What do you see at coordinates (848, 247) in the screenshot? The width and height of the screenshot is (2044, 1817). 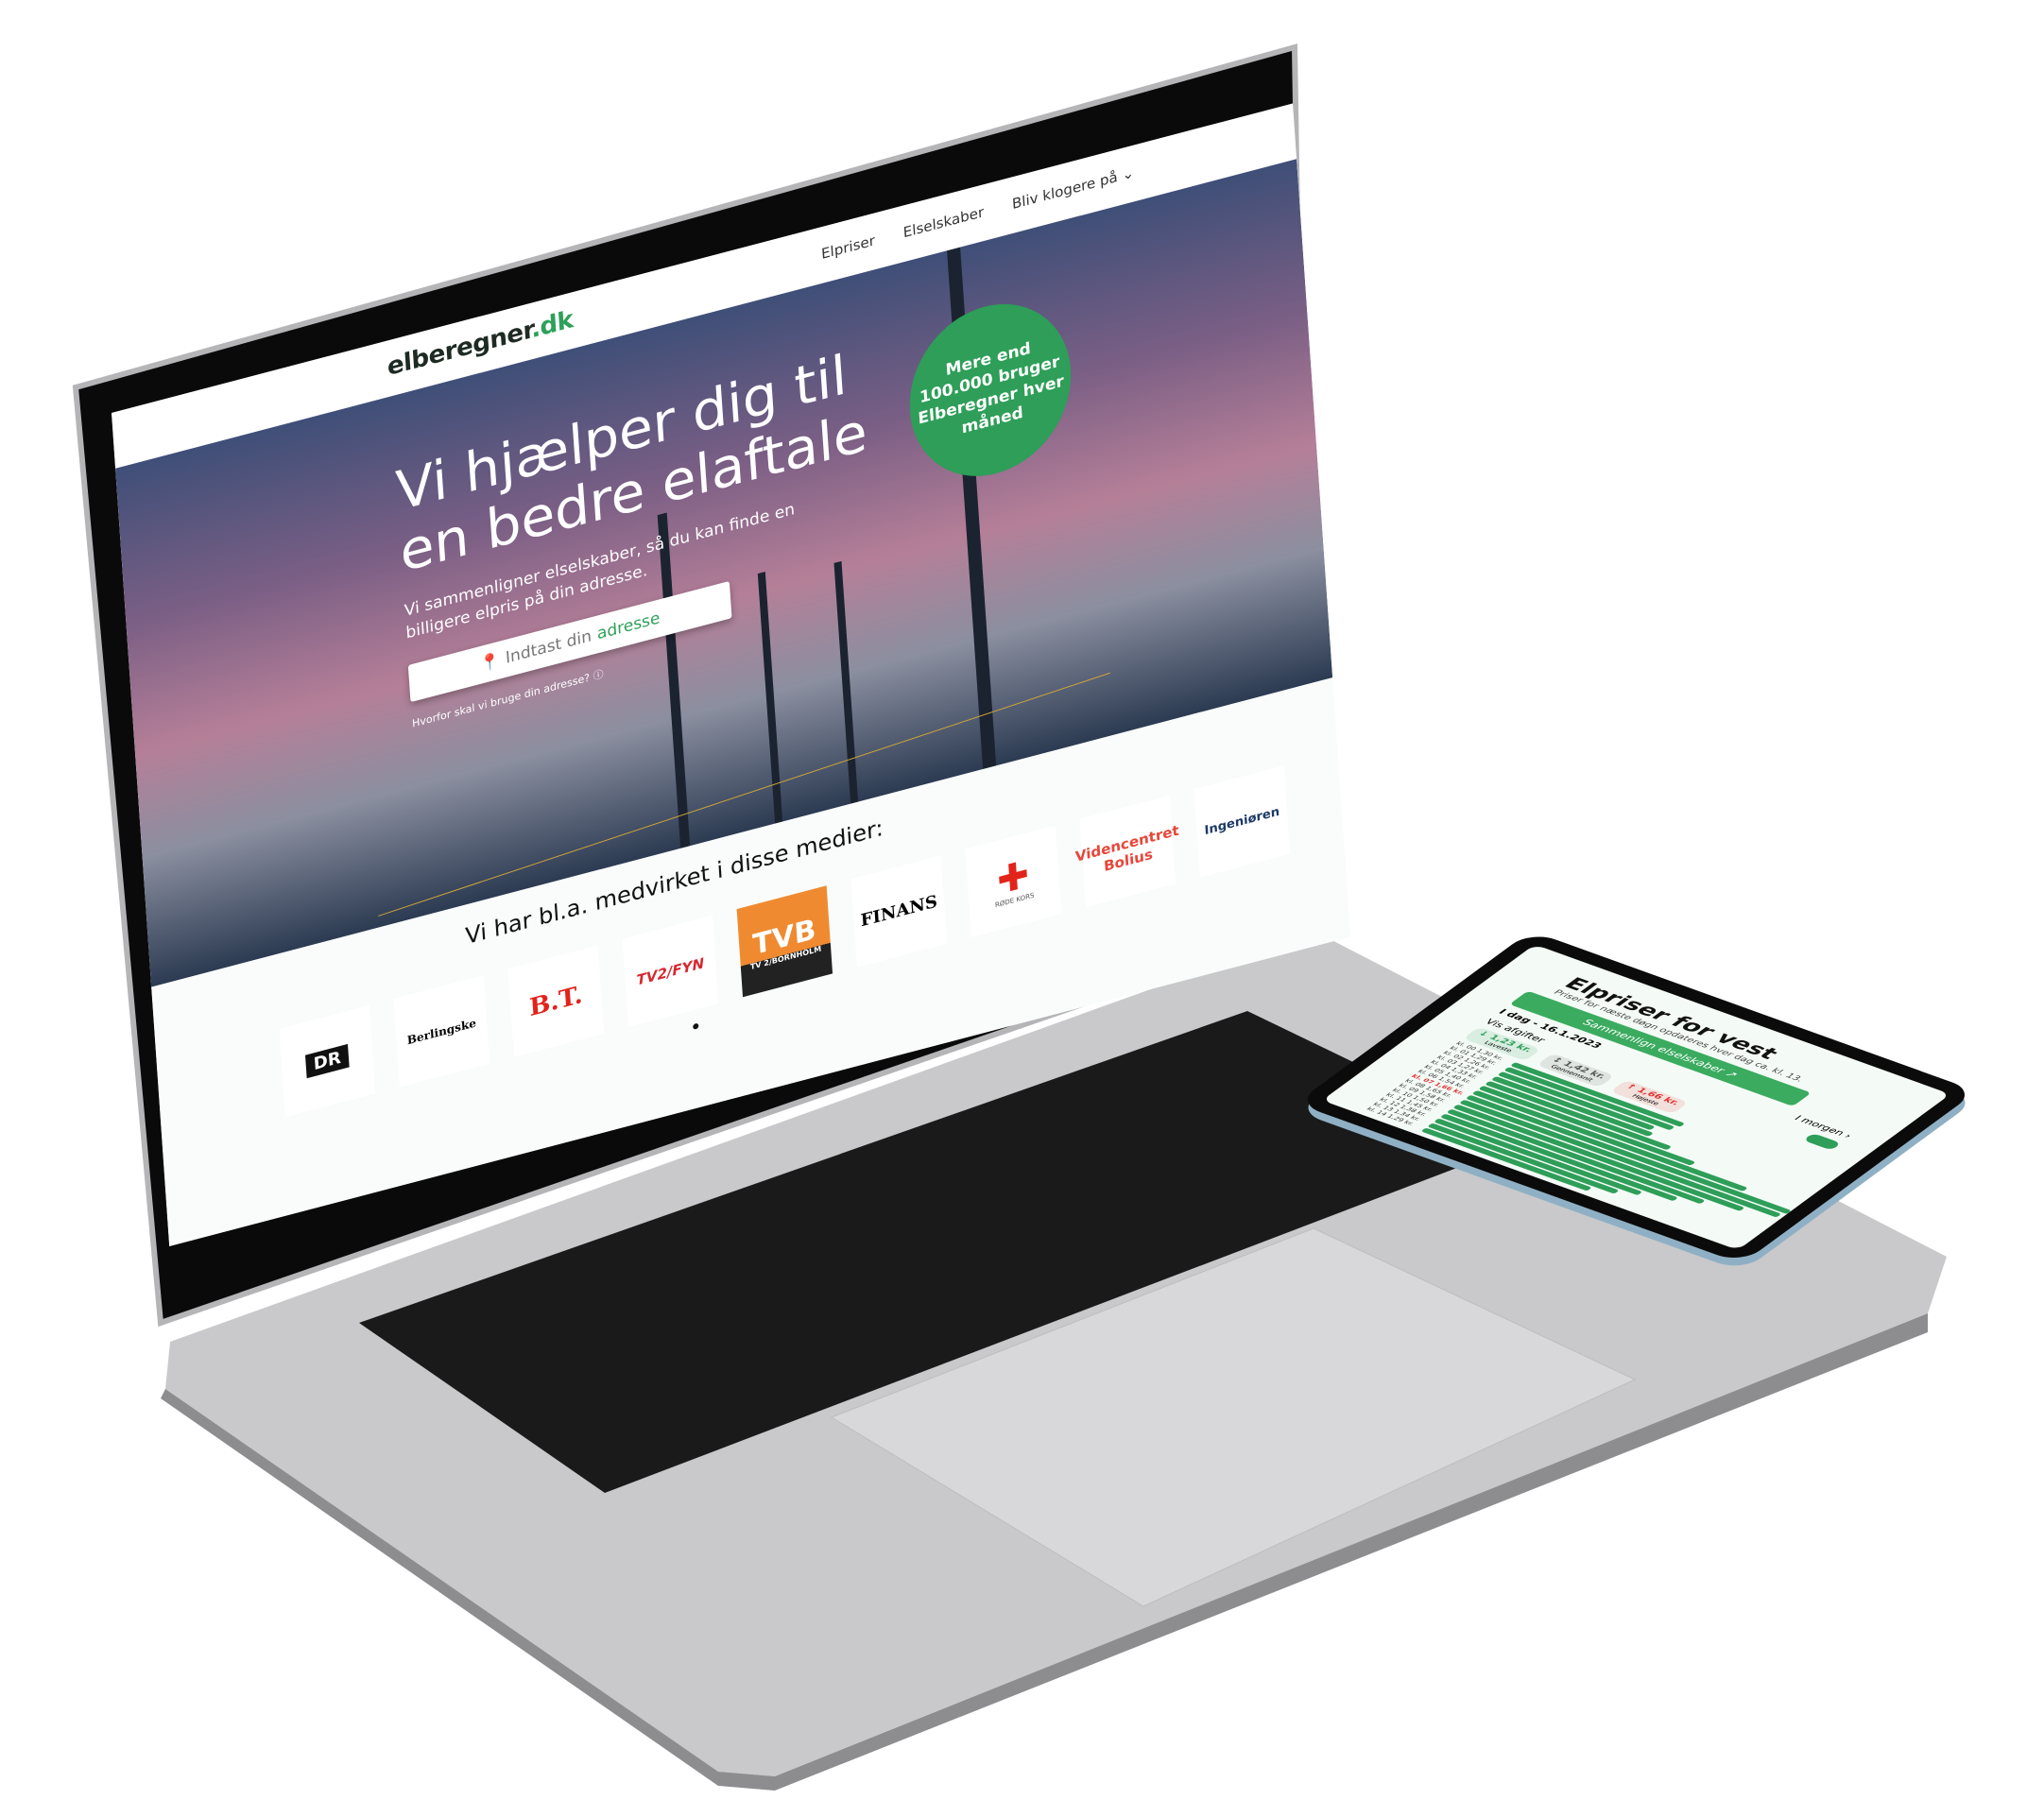 I see `nav-elpriser: Elpriser` at bounding box center [848, 247].